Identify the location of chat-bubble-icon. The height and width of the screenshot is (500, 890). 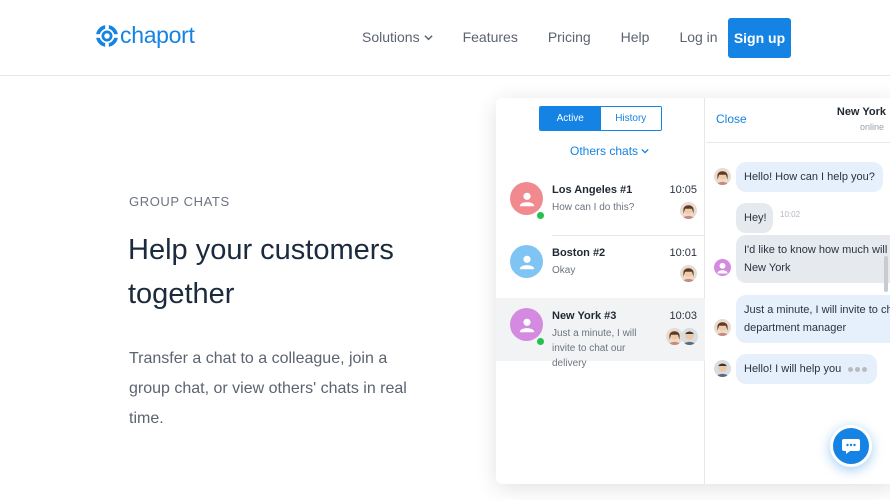
(851, 446).